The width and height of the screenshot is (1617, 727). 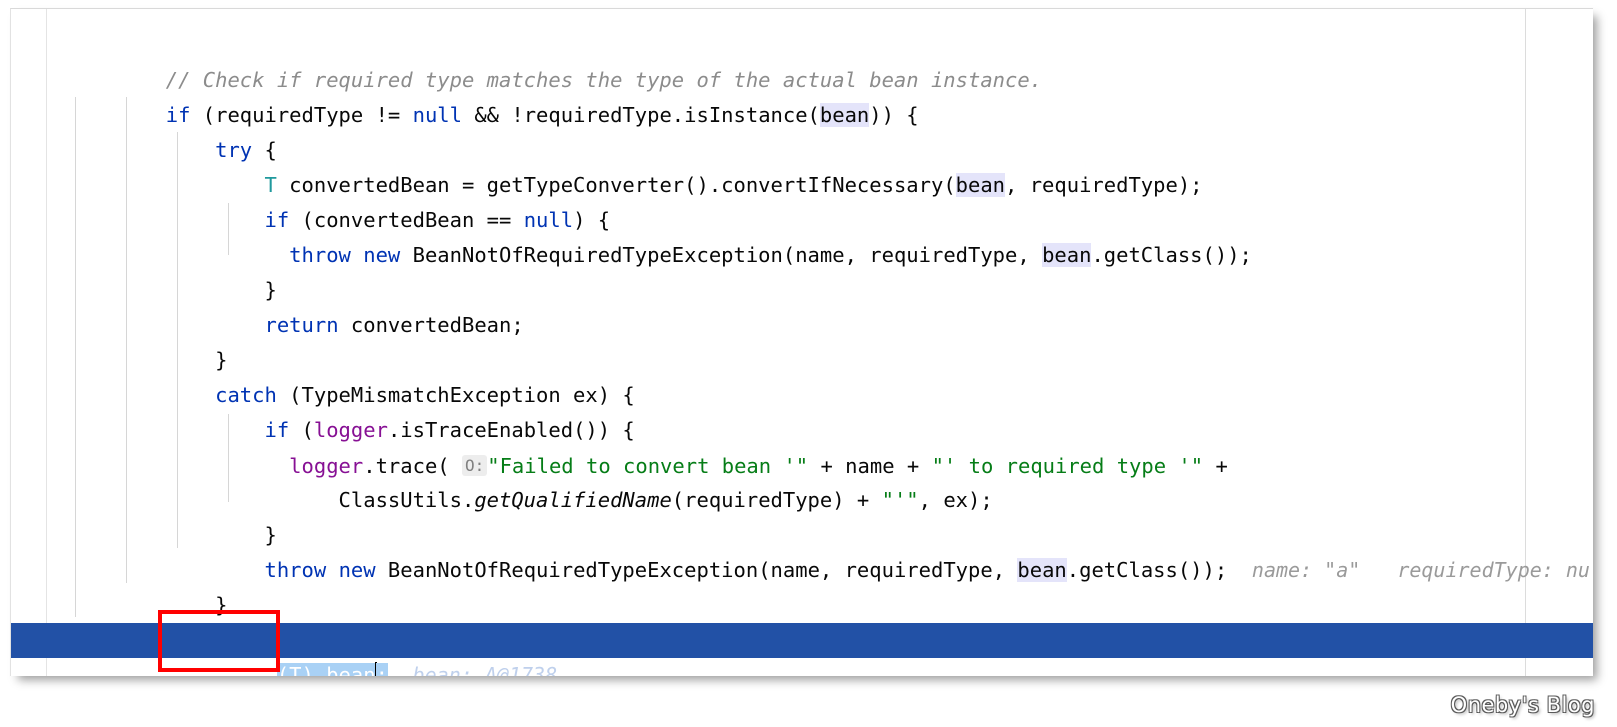 I want to click on code-line: if (logger.isTraceEnabled()) {, so click(x=802, y=410).